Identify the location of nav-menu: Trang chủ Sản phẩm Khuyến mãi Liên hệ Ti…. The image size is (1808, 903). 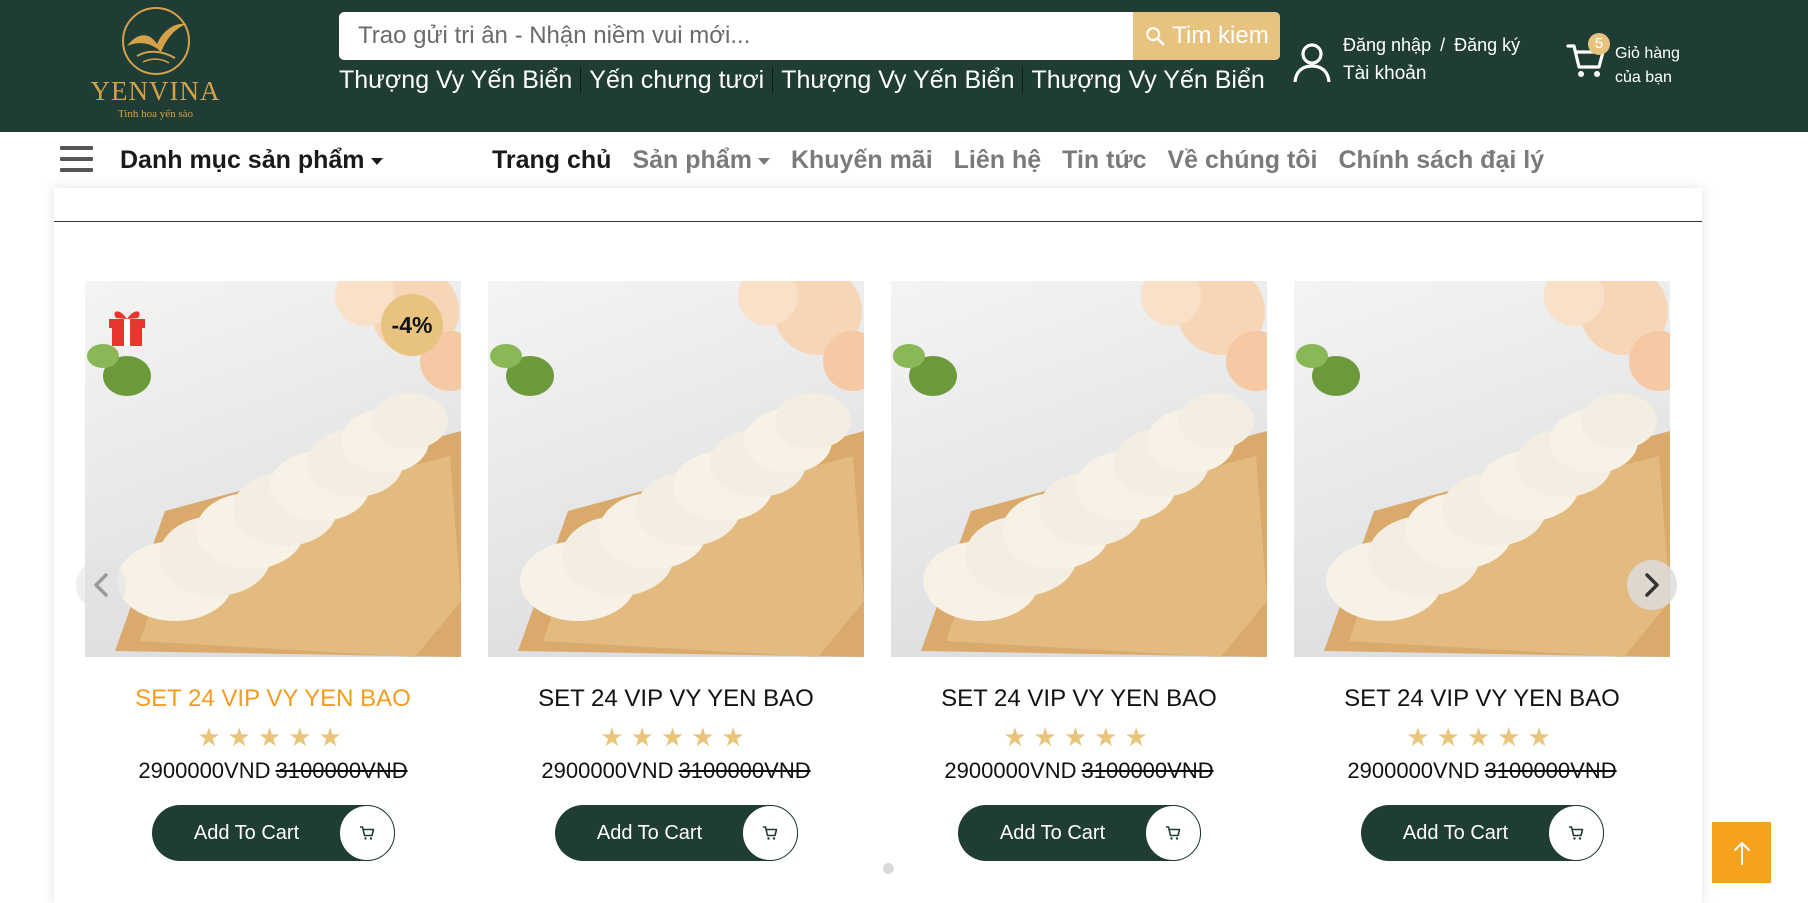
(1018, 160).